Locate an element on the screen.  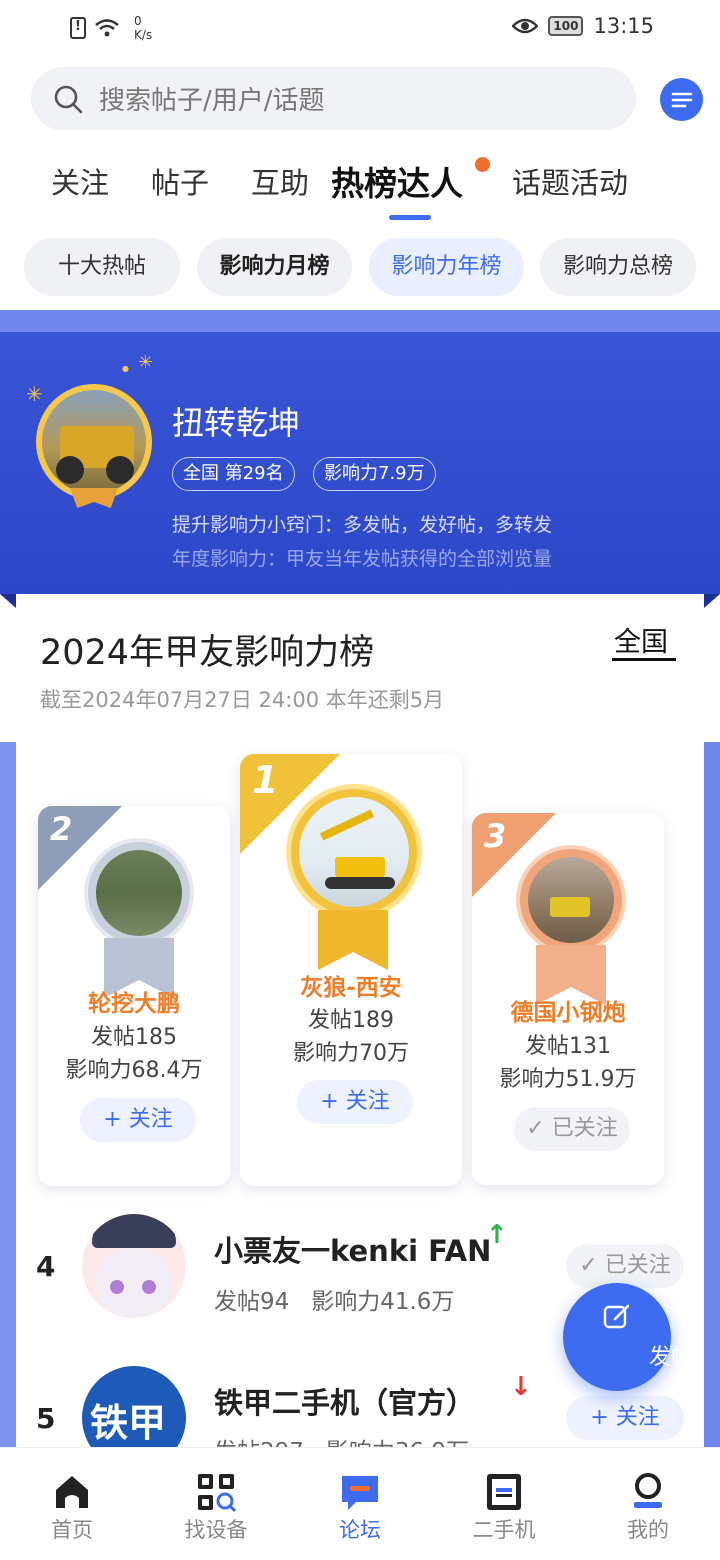
menu-list-button is located at coordinates (681, 99).